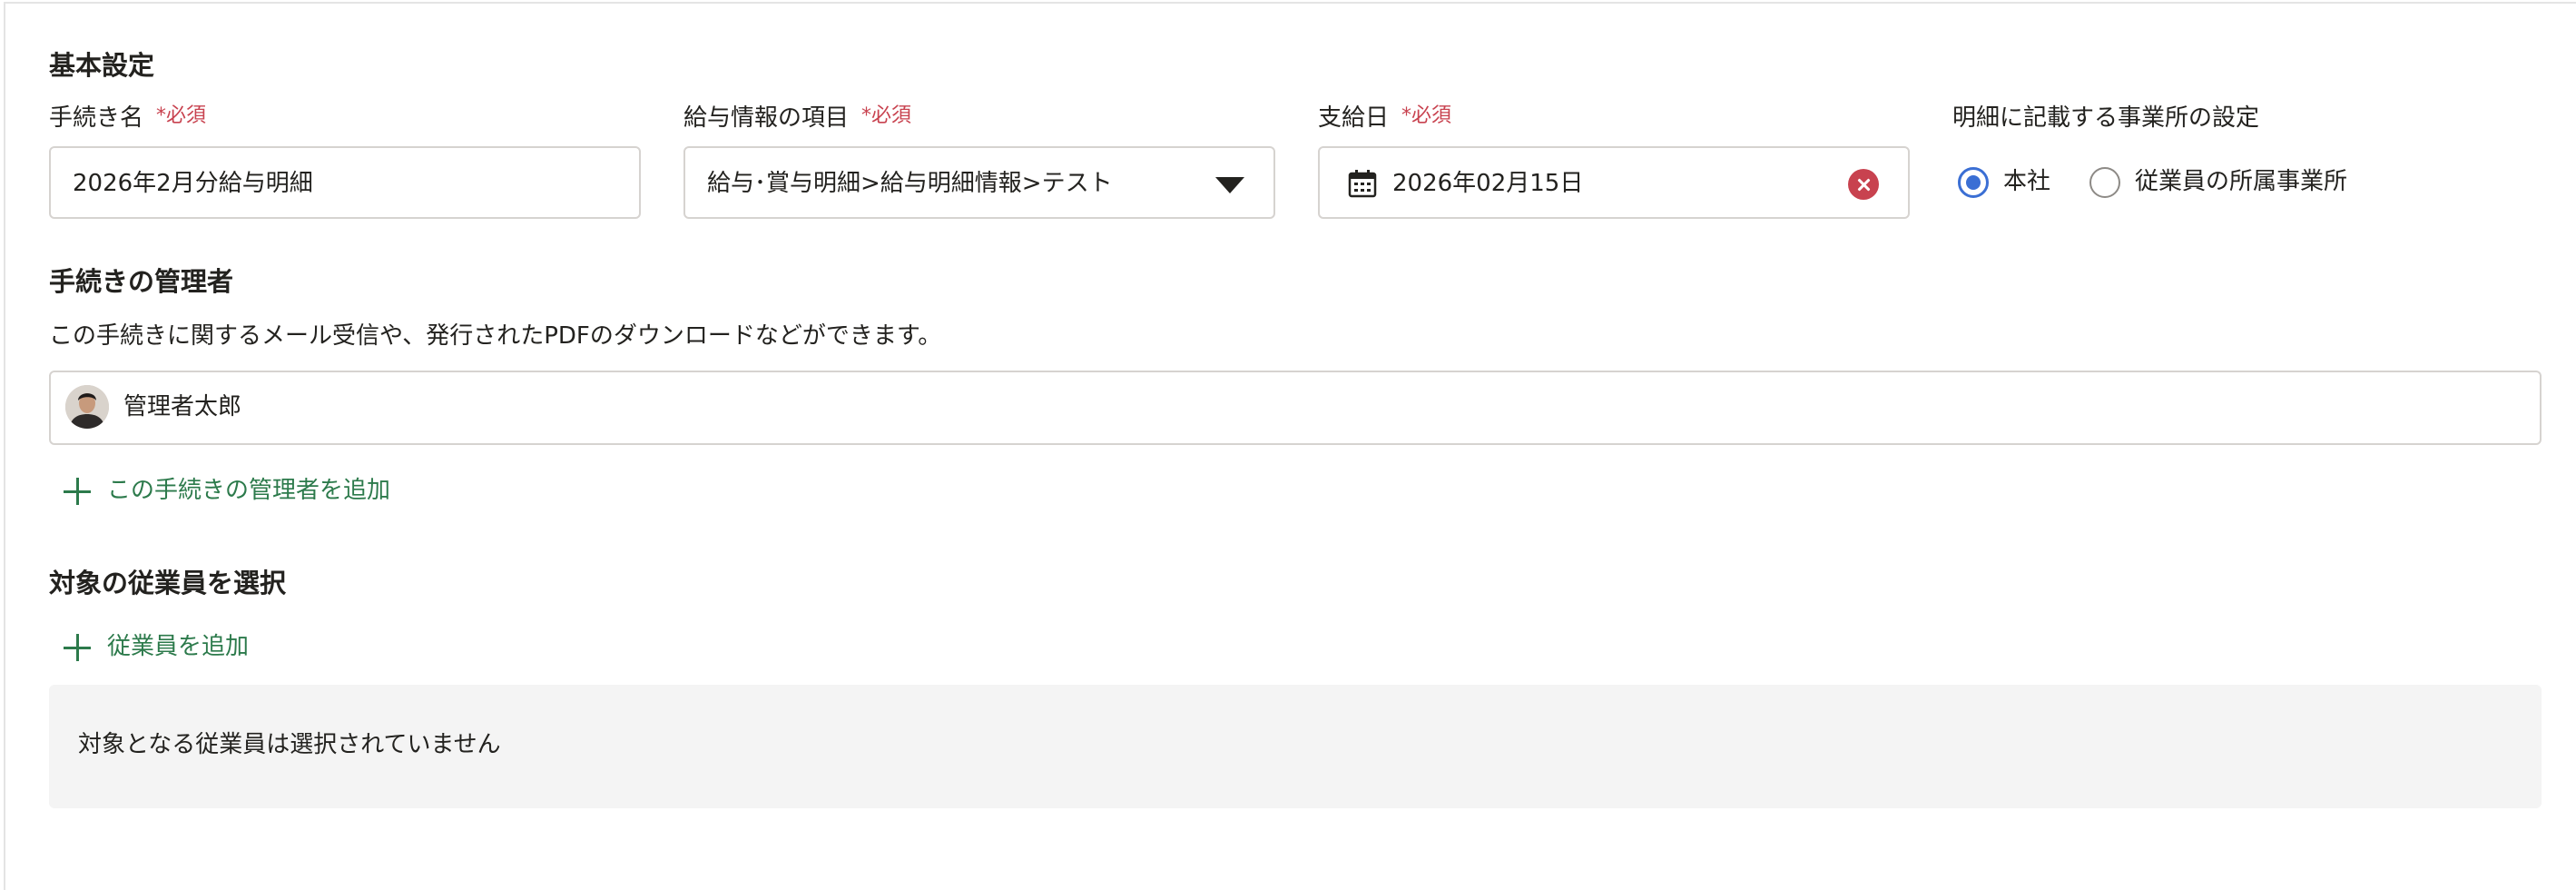  I want to click on payment-date-input: 2026年02月15日, so click(1614, 182).